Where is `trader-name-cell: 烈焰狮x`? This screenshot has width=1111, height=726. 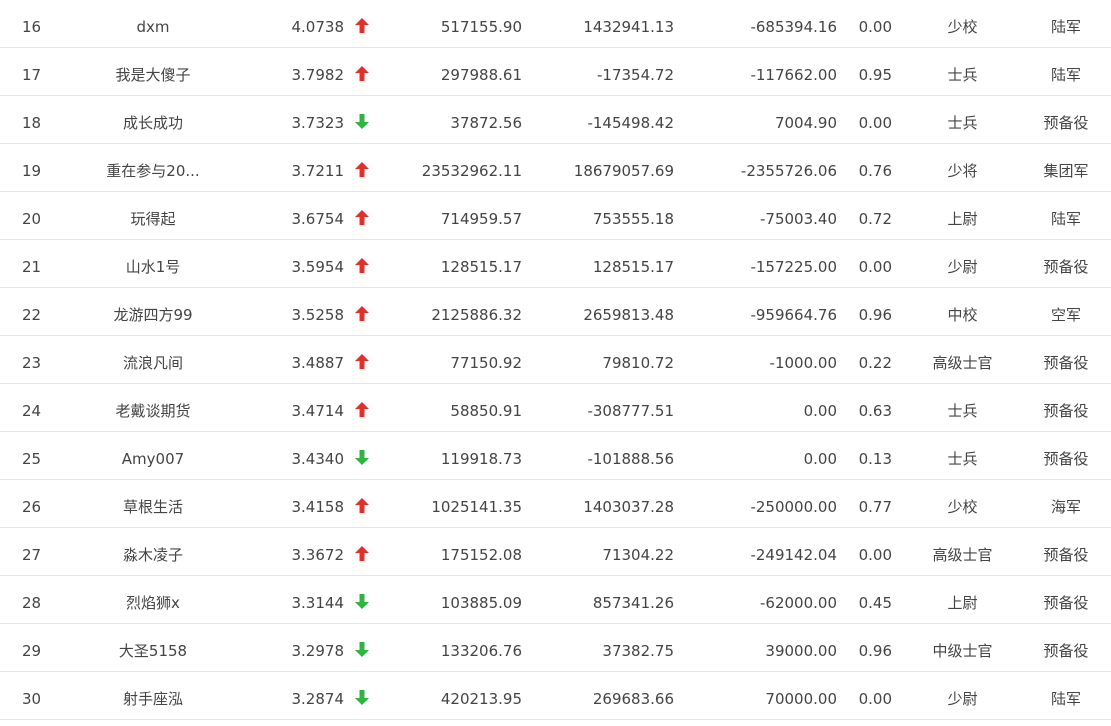 trader-name-cell: 烈焰狮x is located at coordinates (153, 599).